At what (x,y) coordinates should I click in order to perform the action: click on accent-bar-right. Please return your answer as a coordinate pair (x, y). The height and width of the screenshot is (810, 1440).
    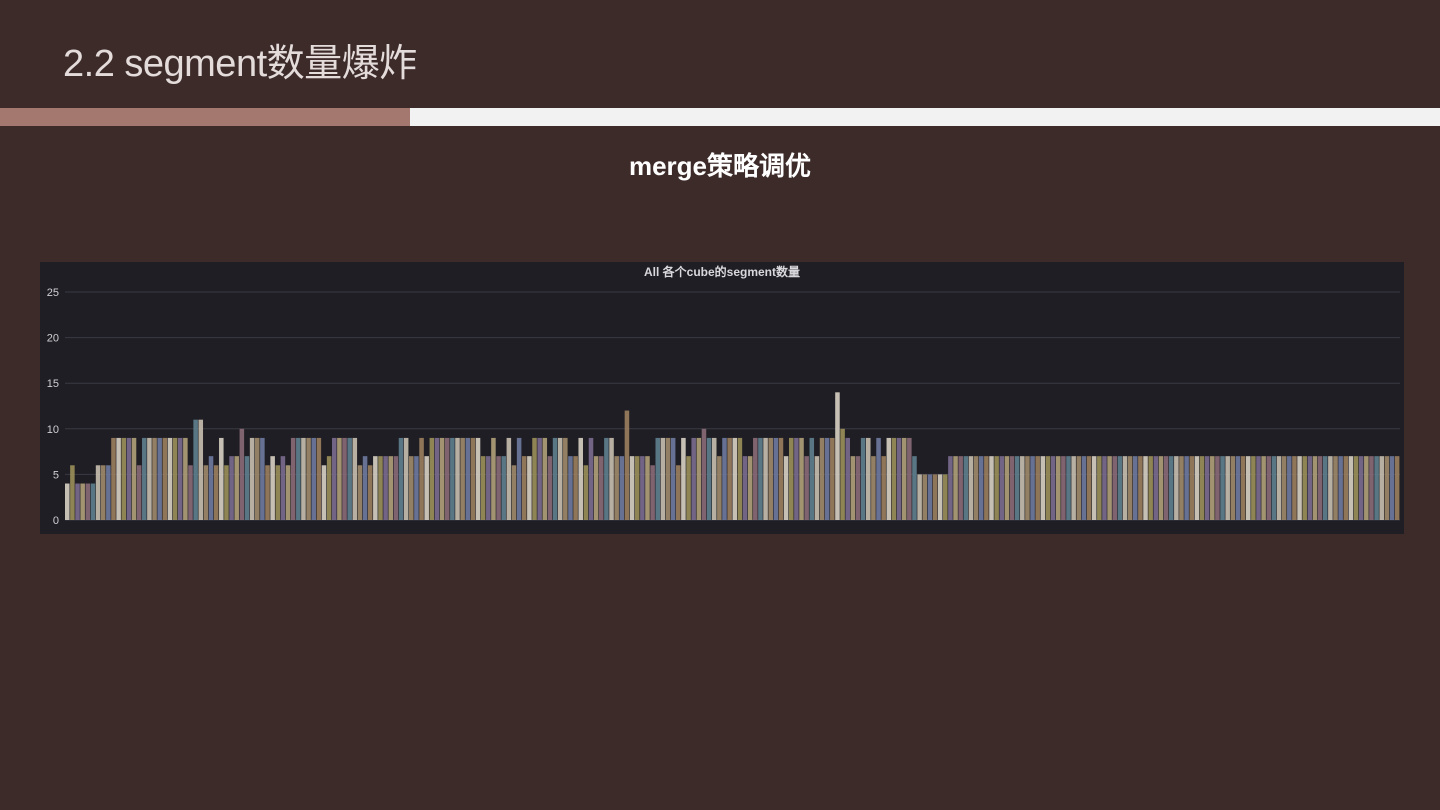
    Looking at the image, I should click on (925, 117).